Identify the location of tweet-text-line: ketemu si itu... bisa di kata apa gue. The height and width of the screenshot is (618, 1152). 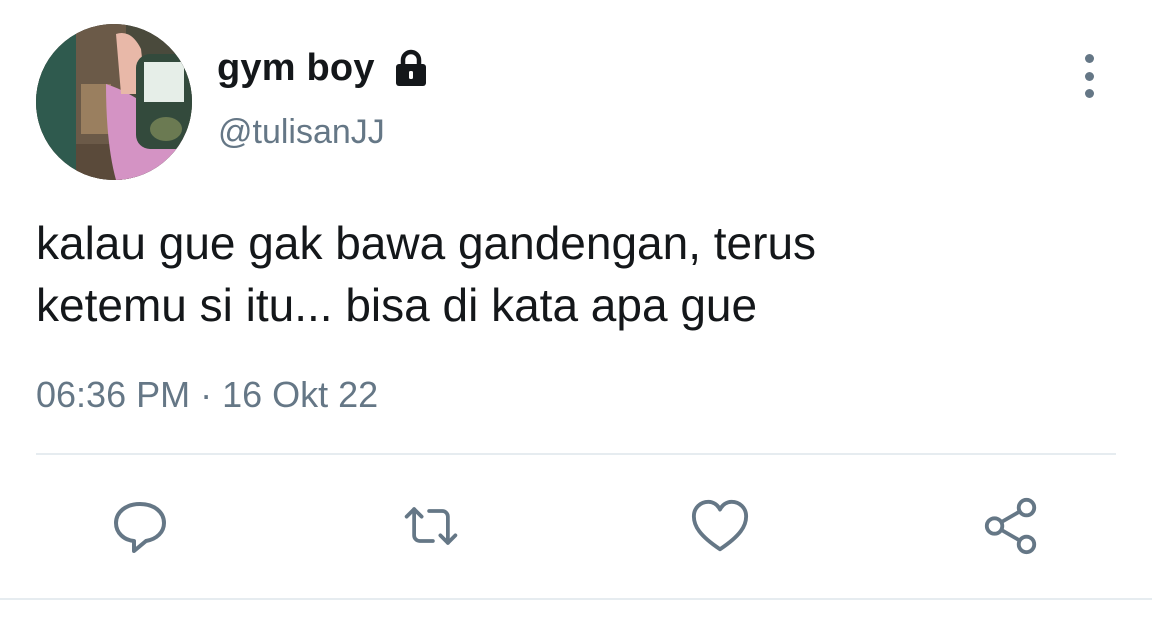
(397, 305).